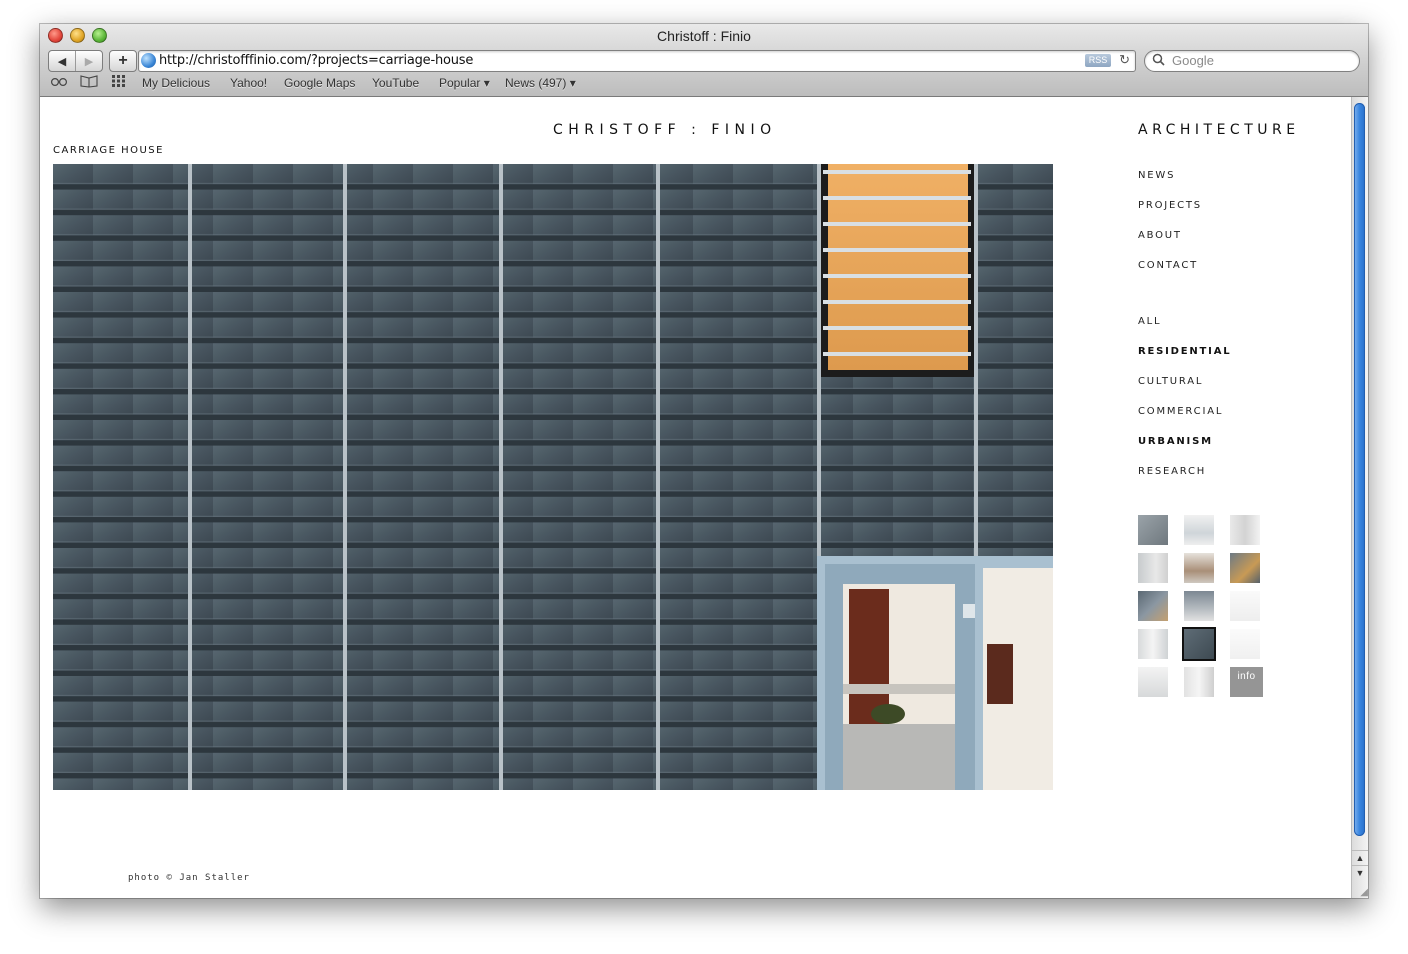  Describe the element at coordinates (1172, 471) in the screenshot. I see `category-research: RESEARCH` at that location.